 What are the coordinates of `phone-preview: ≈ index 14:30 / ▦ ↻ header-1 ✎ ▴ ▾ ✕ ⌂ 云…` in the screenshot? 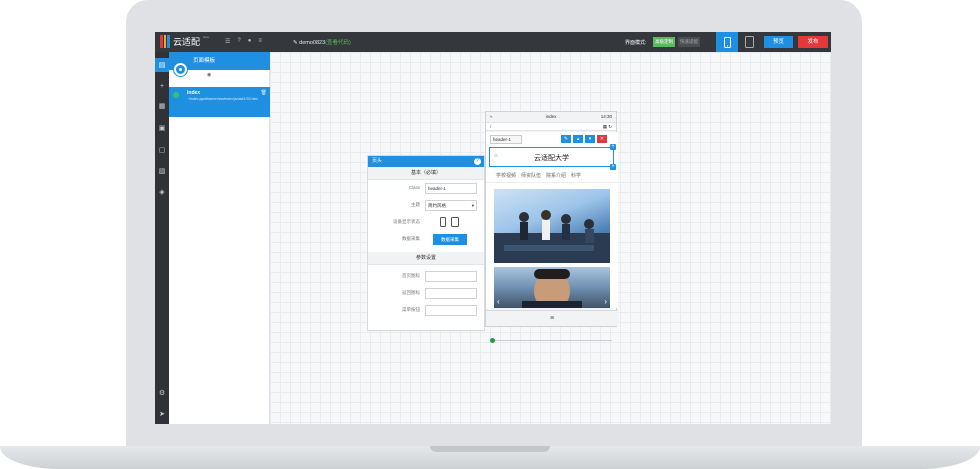 It's located at (551, 219).